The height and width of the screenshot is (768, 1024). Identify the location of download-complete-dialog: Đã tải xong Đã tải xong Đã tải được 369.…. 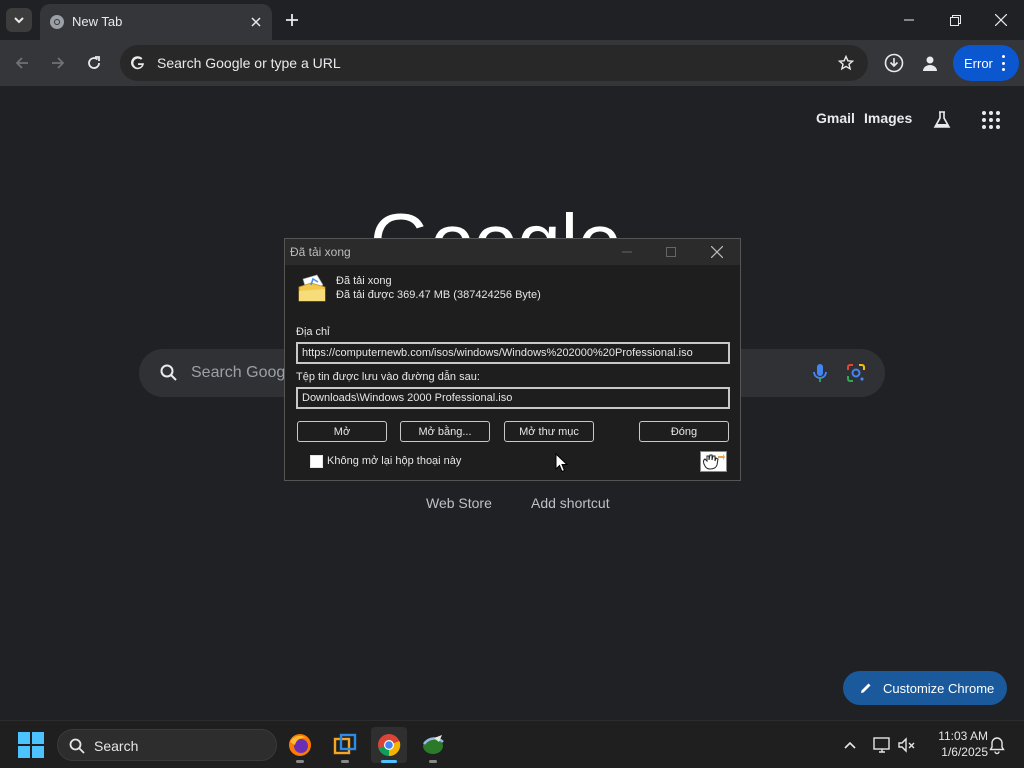
(512, 359).